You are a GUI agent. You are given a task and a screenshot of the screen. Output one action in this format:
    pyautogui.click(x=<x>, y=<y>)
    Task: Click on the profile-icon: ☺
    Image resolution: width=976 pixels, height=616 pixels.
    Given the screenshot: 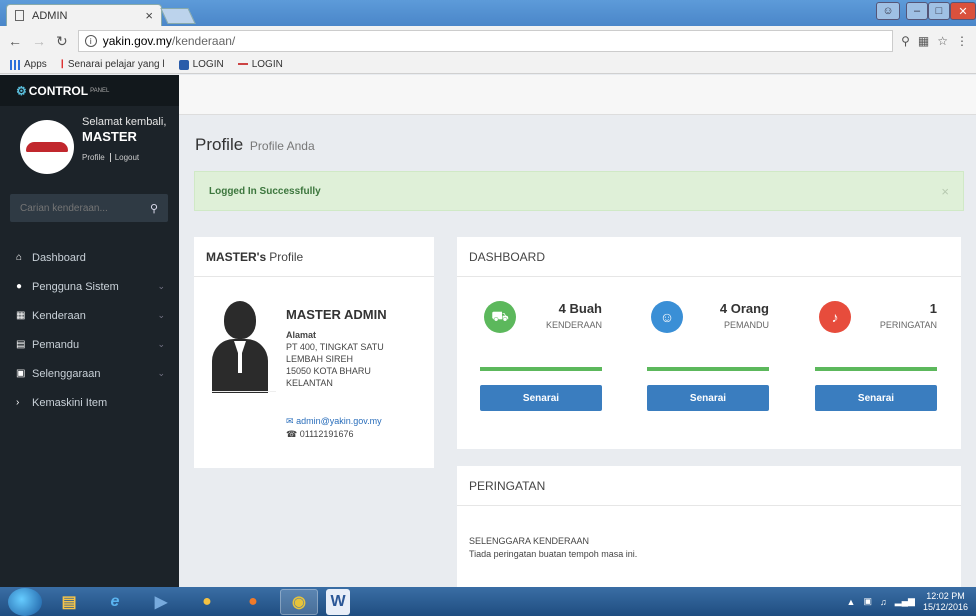 What is the action you would take?
    pyautogui.click(x=888, y=11)
    